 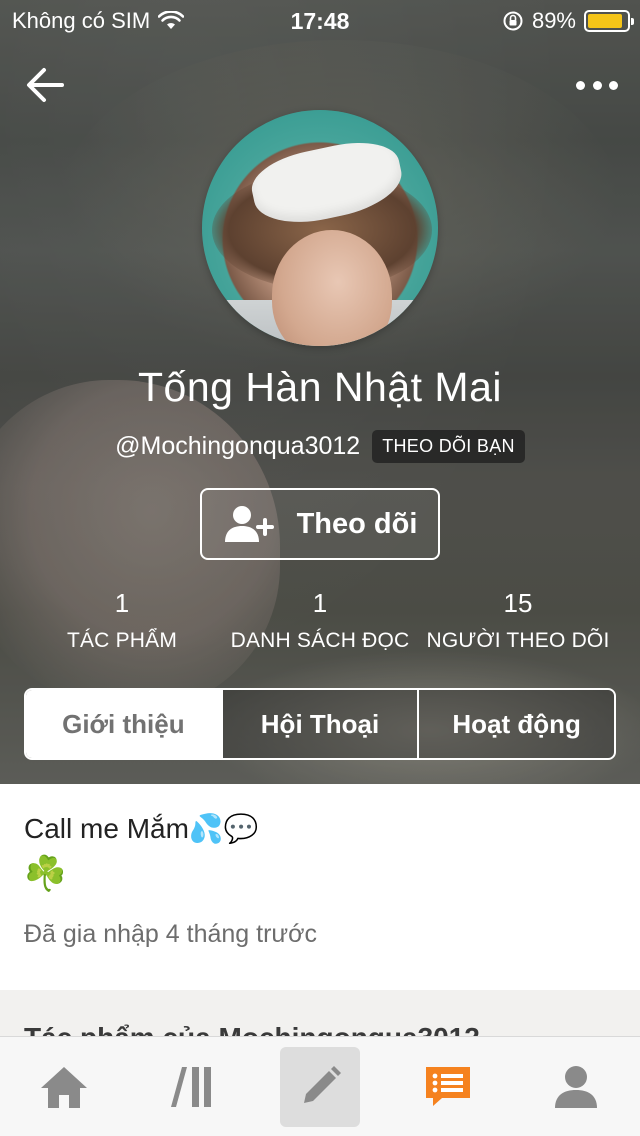 I want to click on status-bar: Không có SIM 17:48 89%, so click(x=320, y=20).